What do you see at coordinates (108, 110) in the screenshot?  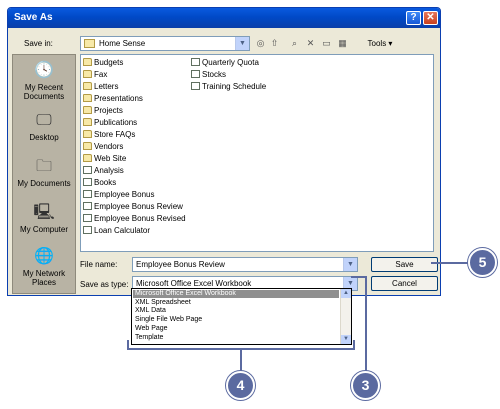 I see `file-name: Projects` at bounding box center [108, 110].